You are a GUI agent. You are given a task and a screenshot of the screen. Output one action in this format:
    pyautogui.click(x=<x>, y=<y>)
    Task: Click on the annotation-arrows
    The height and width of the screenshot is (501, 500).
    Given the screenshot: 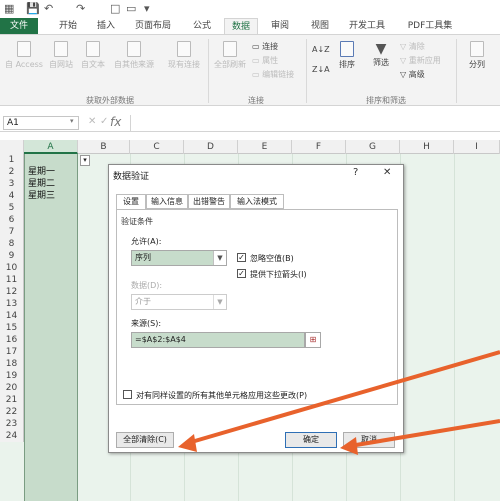 What is the action you would take?
    pyautogui.click(x=339, y=402)
    